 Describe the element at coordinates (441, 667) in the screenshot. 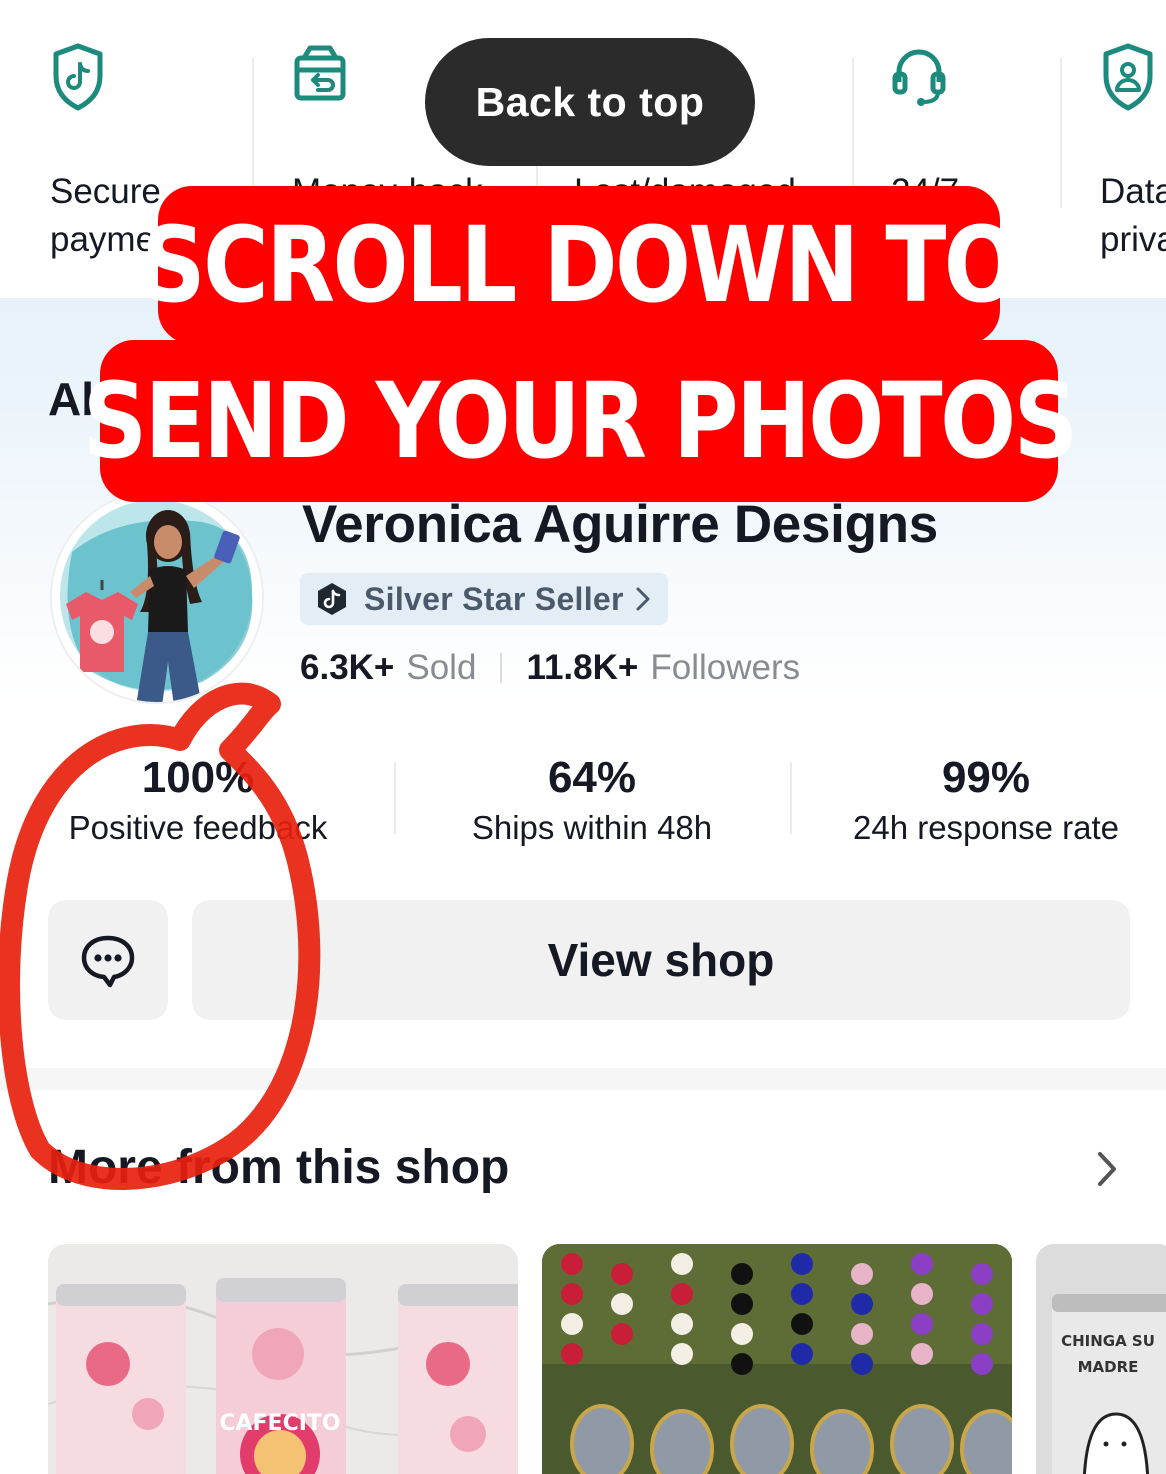

I see `sold-label: Sold` at that location.